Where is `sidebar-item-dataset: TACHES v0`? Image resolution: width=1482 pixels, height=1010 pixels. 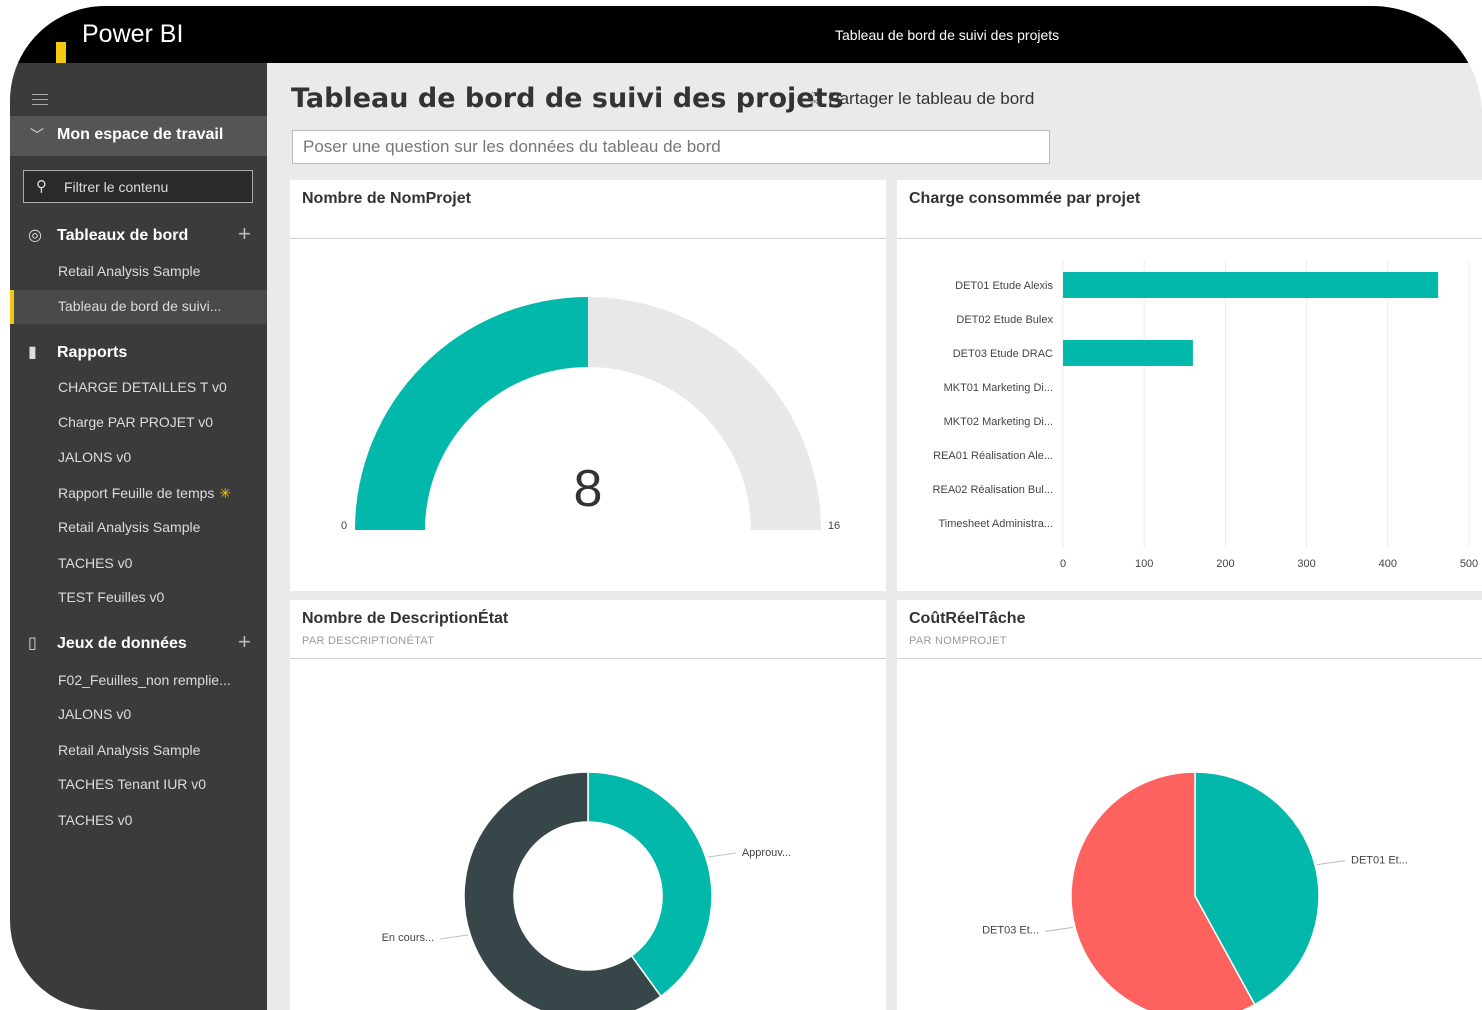 sidebar-item-dataset: TACHES v0 is located at coordinates (138, 821).